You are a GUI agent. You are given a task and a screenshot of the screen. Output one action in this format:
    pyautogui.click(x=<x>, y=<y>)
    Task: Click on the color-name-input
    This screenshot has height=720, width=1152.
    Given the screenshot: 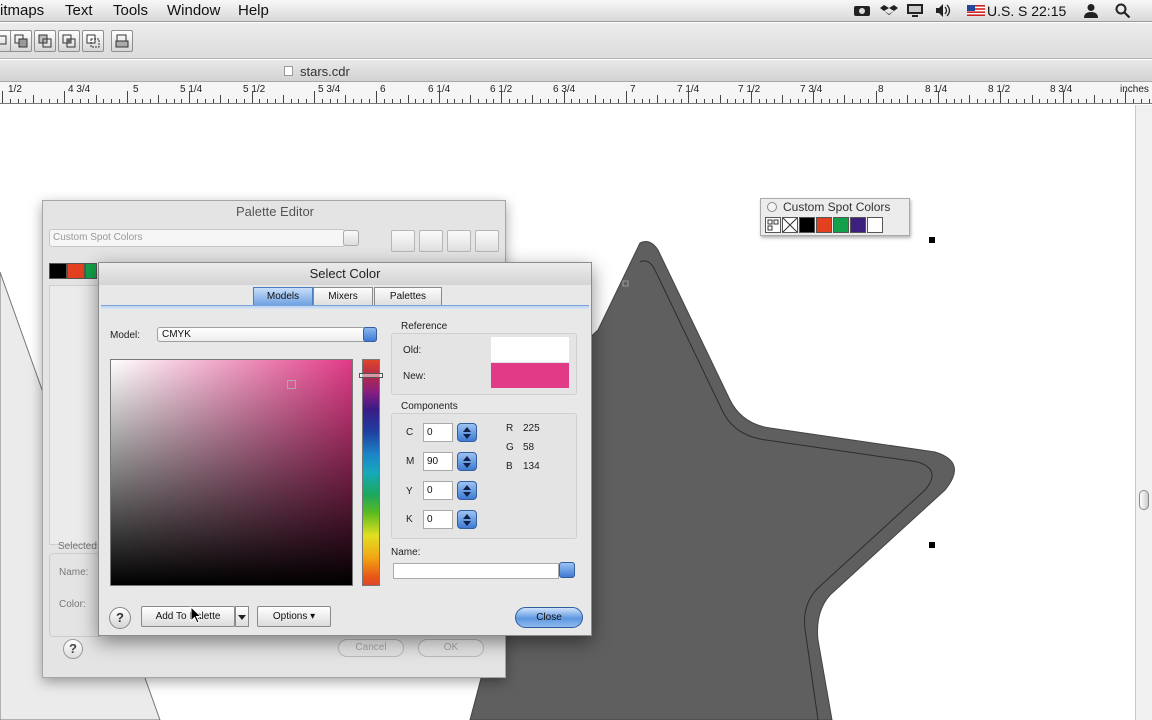 What is the action you would take?
    pyautogui.click(x=476, y=571)
    